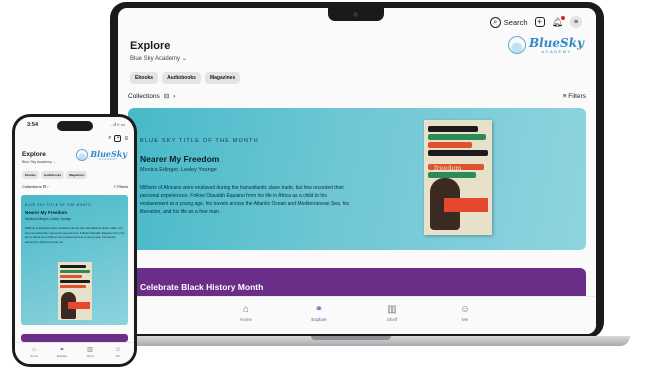  Describe the element at coordinates (563, 17) in the screenshot. I see `notification-dot` at that location.